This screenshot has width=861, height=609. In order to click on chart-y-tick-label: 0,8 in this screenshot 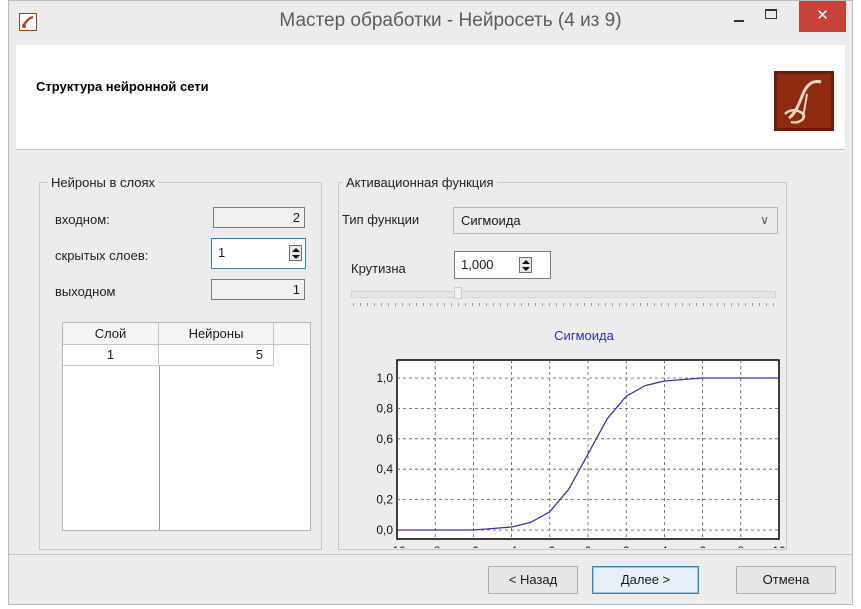, I will do `click(384, 408)`.